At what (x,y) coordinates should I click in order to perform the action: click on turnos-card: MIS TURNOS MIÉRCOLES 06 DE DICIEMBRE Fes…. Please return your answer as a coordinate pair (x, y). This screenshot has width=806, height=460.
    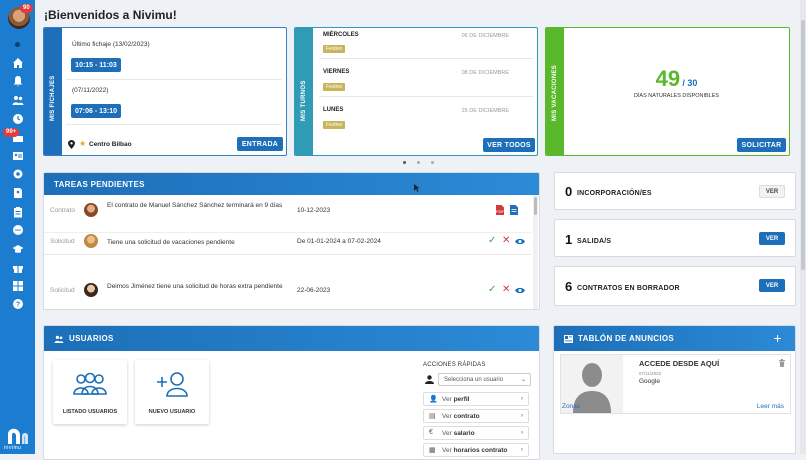
    Looking at the image, I should click on (416, 91).